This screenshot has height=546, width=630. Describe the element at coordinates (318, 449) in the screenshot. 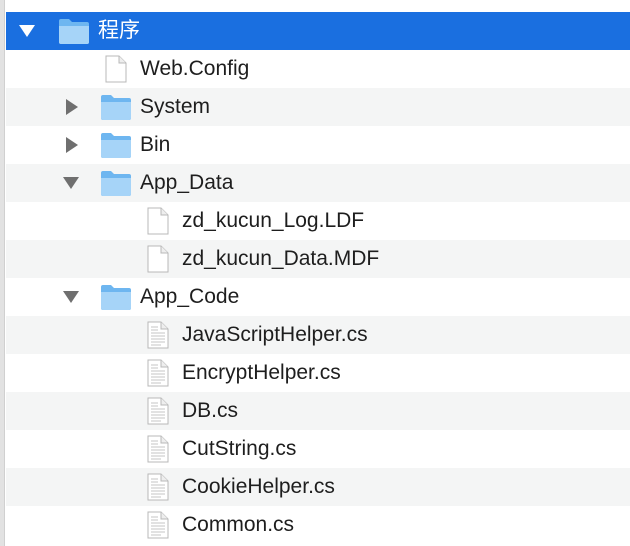

I see `tree-row-file: CutString.cs` at that location.